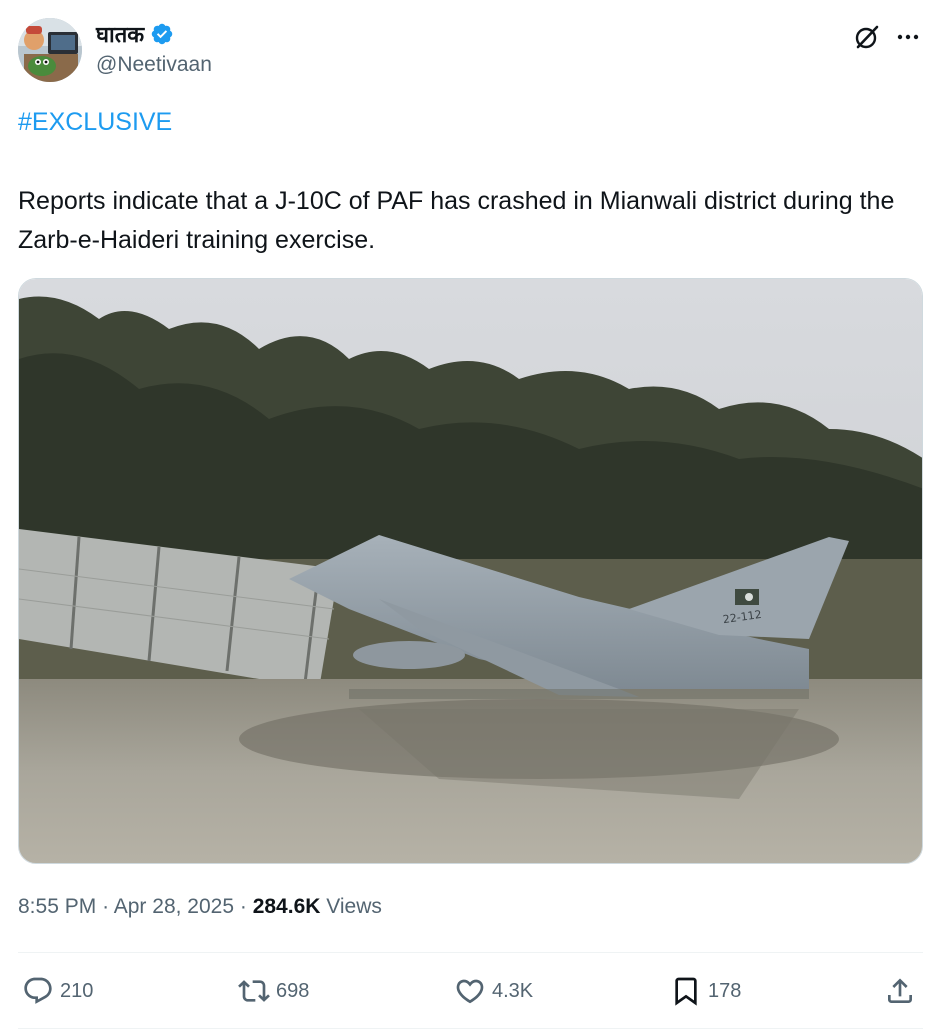 The width and height of the screenshot is (942, 1033). Describe the element at coordinates (725, 990) in the screenshot. I see `bookmark-count: 178` at that location.